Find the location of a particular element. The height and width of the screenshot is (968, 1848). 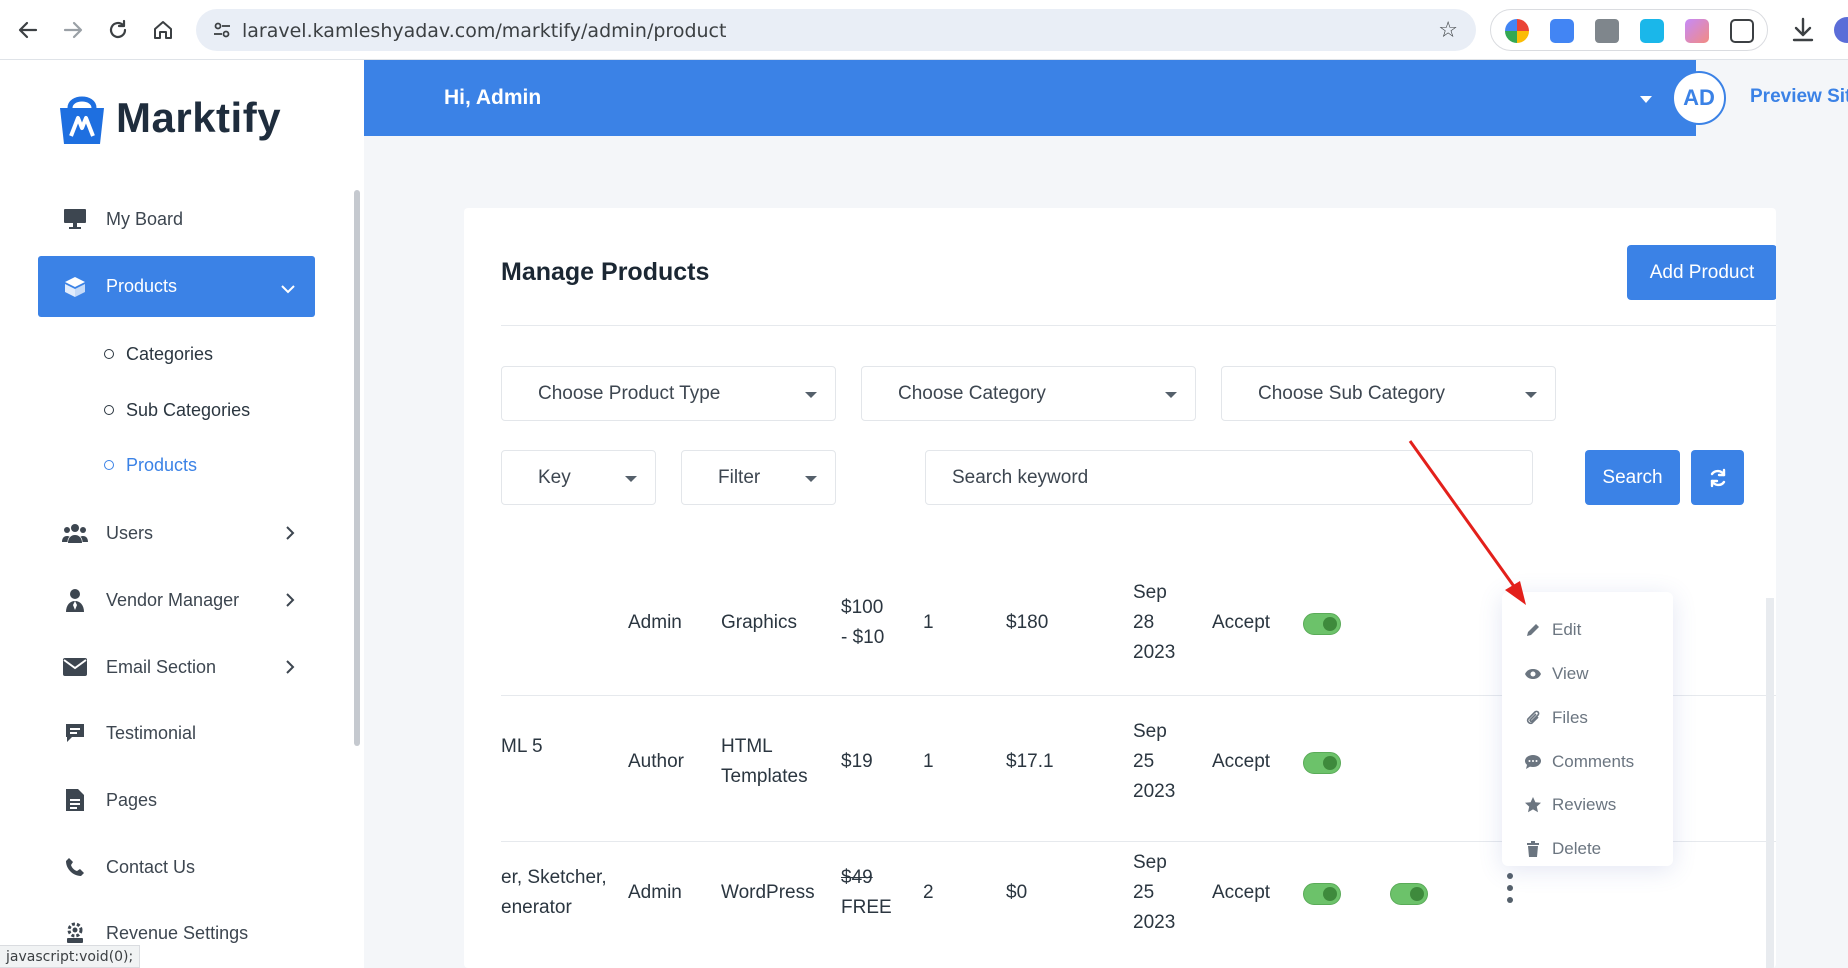

site-info-icon is located at coordinates (222, 30).